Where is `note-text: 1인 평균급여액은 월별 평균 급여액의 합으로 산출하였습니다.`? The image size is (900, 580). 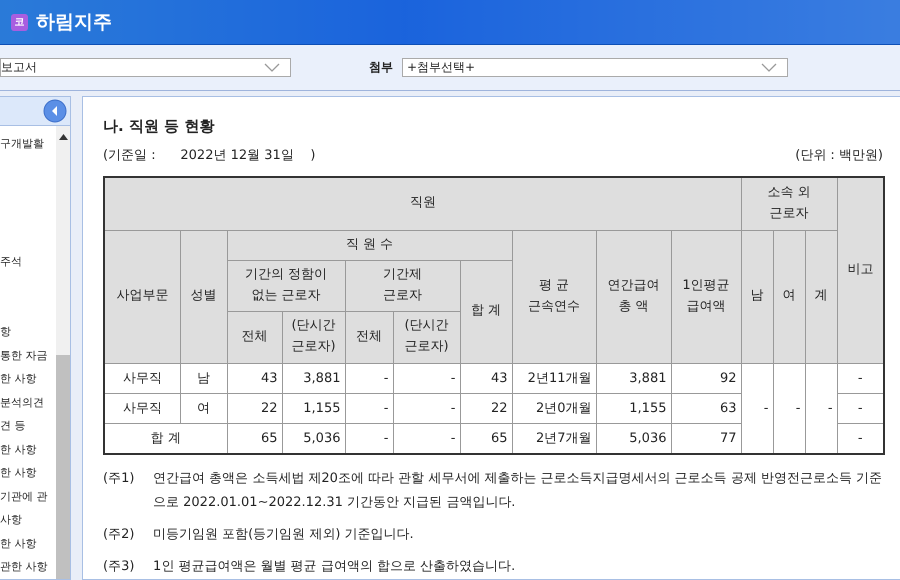 note-text: 1인 평균급여액은 월별 평균 급여액의 합으로 산출하였습니다. is located at coordinates (334, 567).